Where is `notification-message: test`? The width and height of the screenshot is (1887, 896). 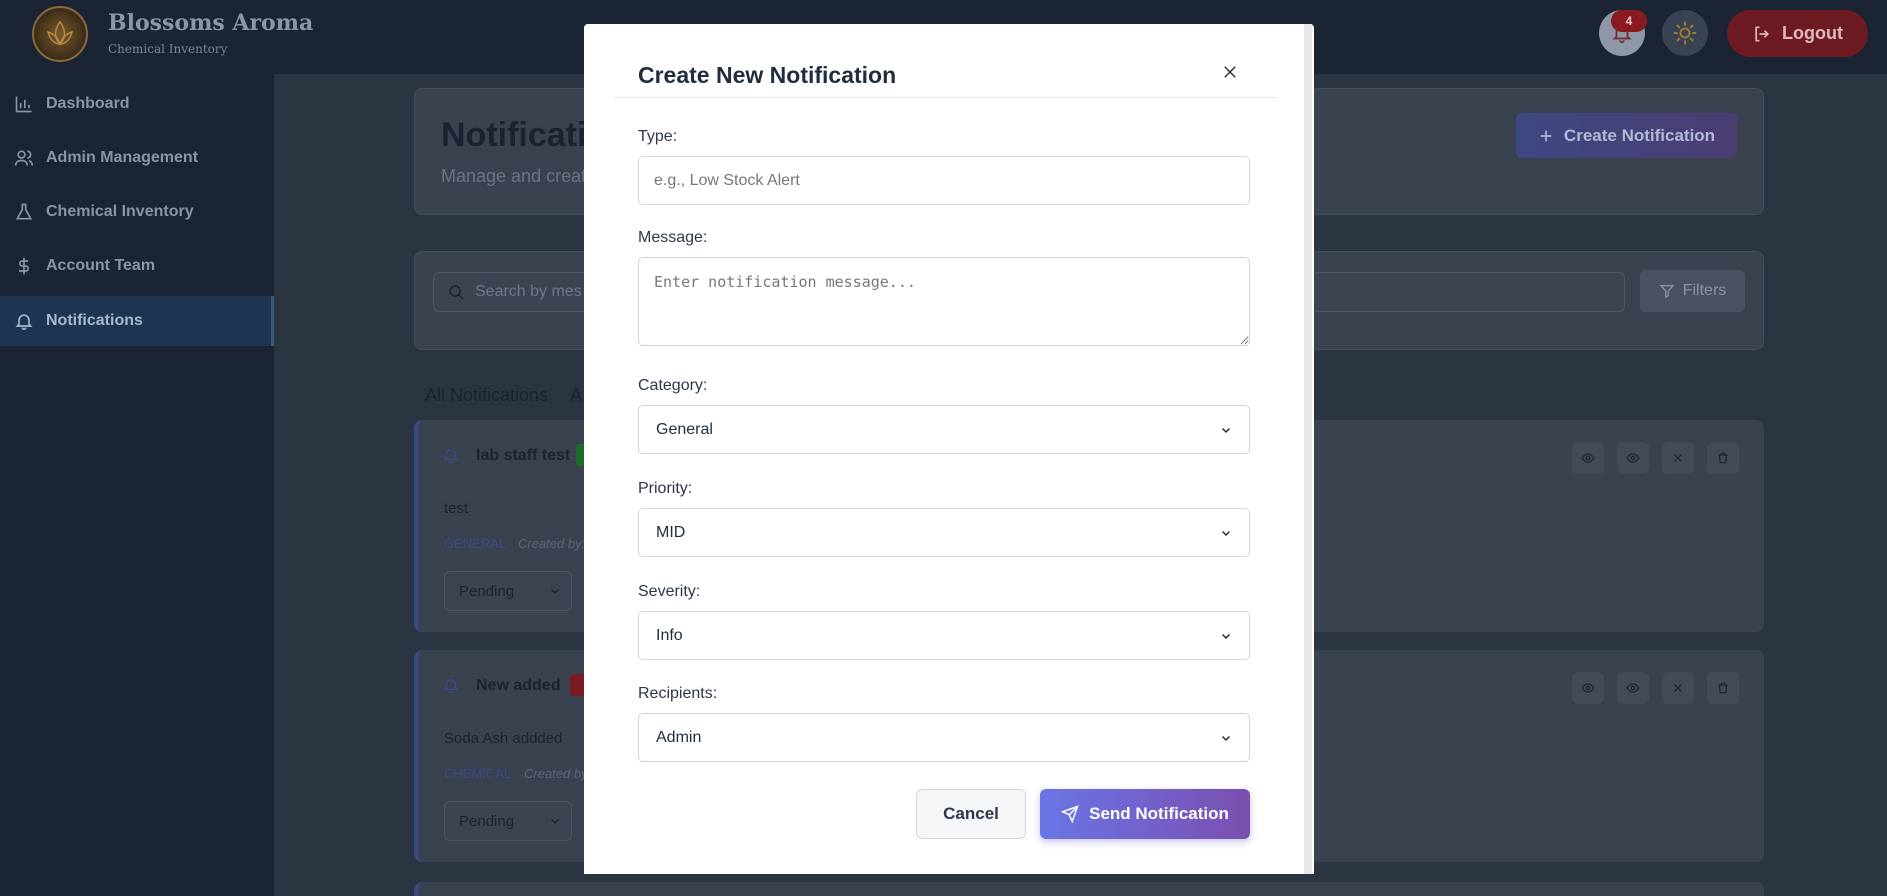
notification-message: test is located at coordinates (456, 508).